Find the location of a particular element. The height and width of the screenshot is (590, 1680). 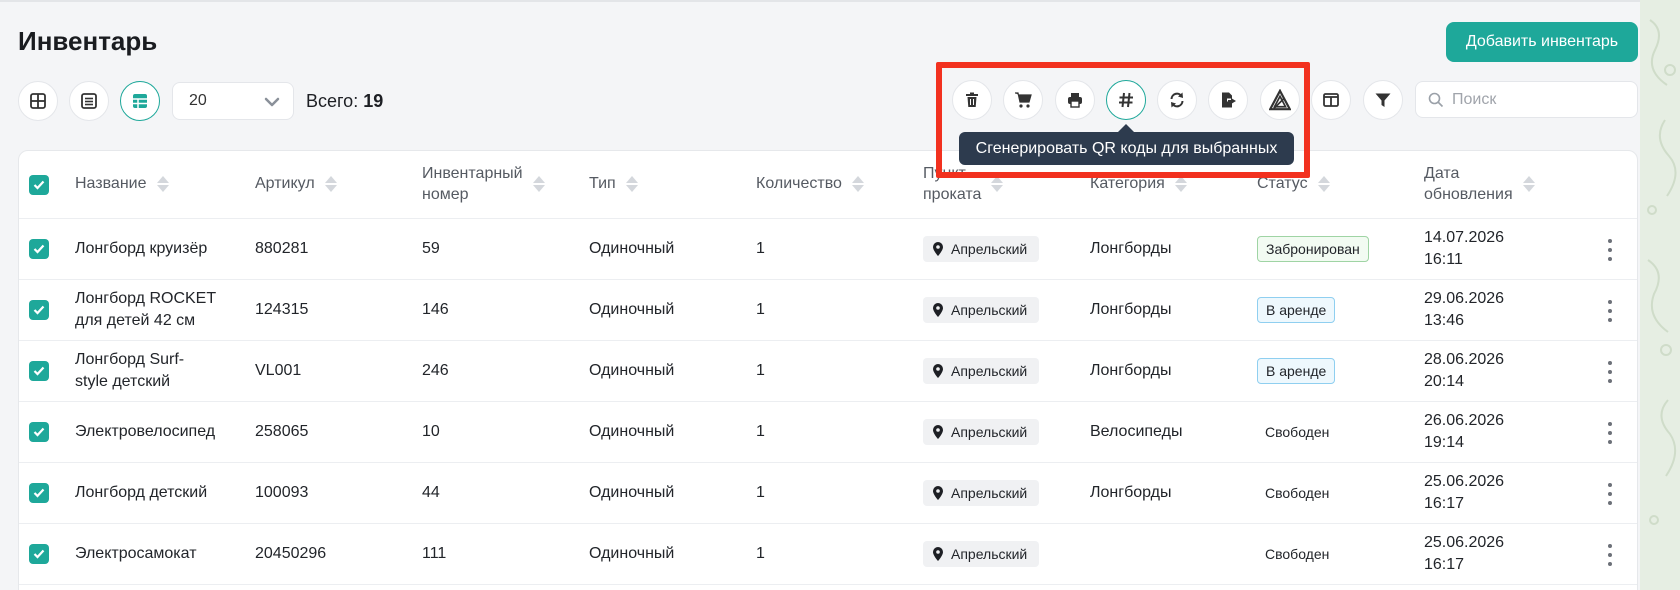

list-view-button is located at coordinates (89, 101).